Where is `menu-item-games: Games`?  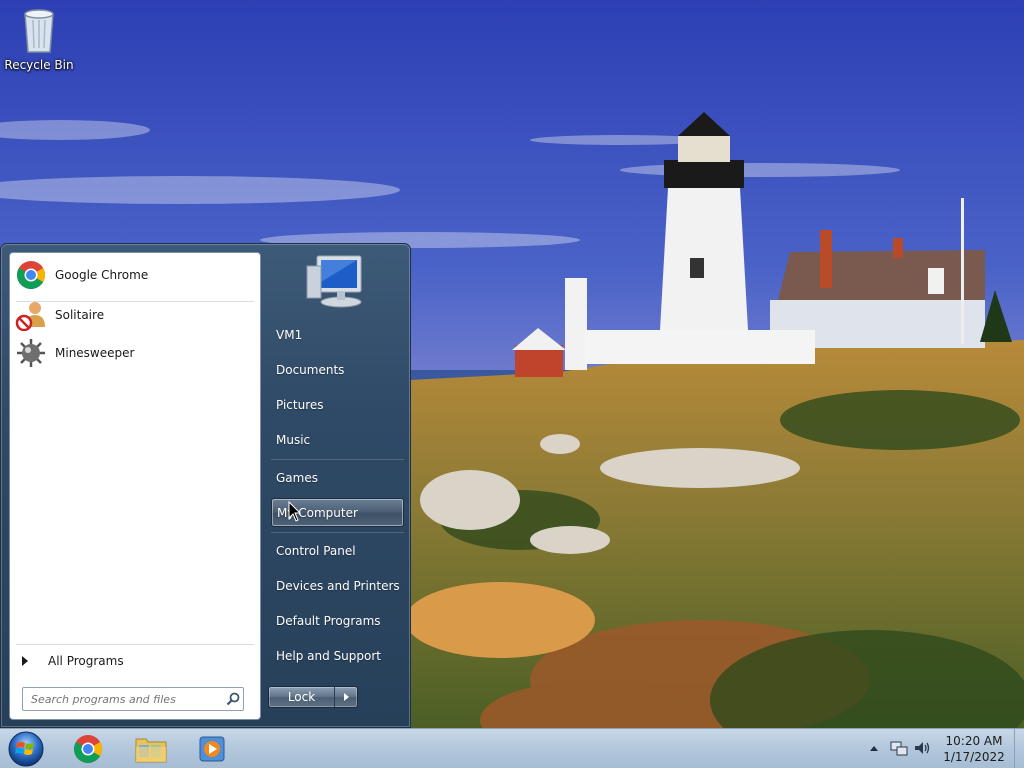 menu-item-games: Games is located at coordinates (337, 478).